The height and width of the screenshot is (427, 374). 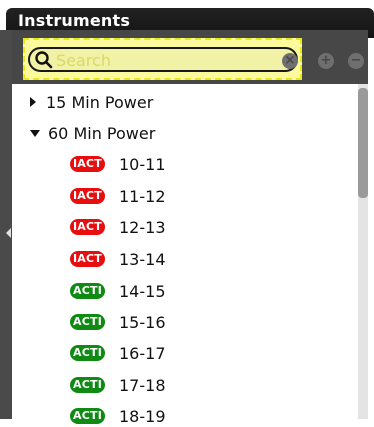 What do you see at coordinates (142, 196) in the screenshot?
I see `item-label: 11-12` at bounding box center [142, 196].